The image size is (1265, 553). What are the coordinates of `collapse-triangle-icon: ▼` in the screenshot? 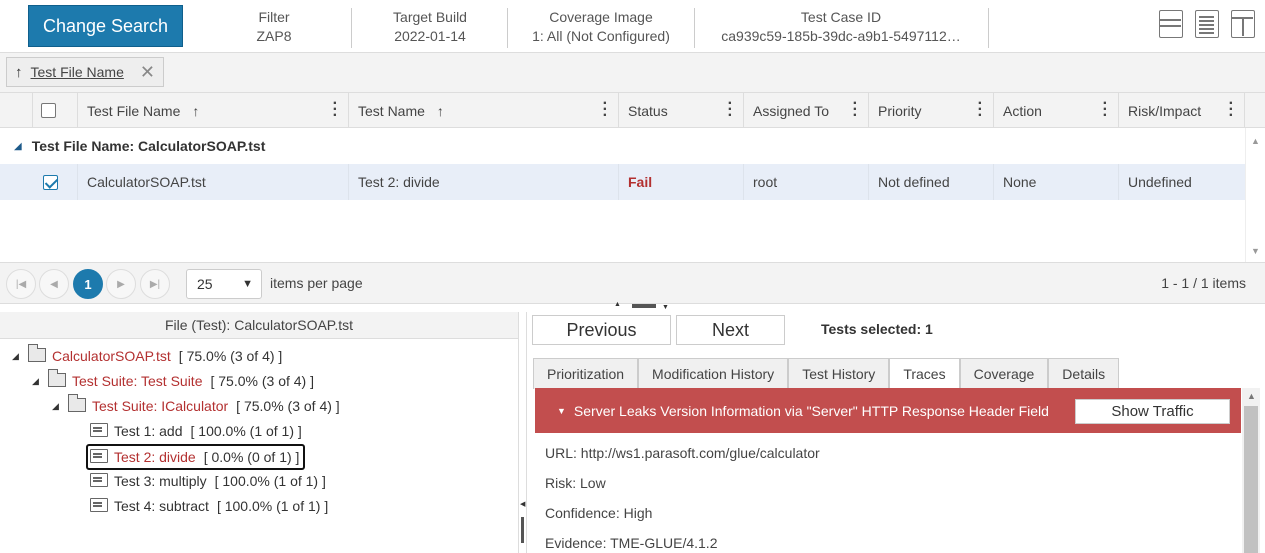 It's located at (561, 411).